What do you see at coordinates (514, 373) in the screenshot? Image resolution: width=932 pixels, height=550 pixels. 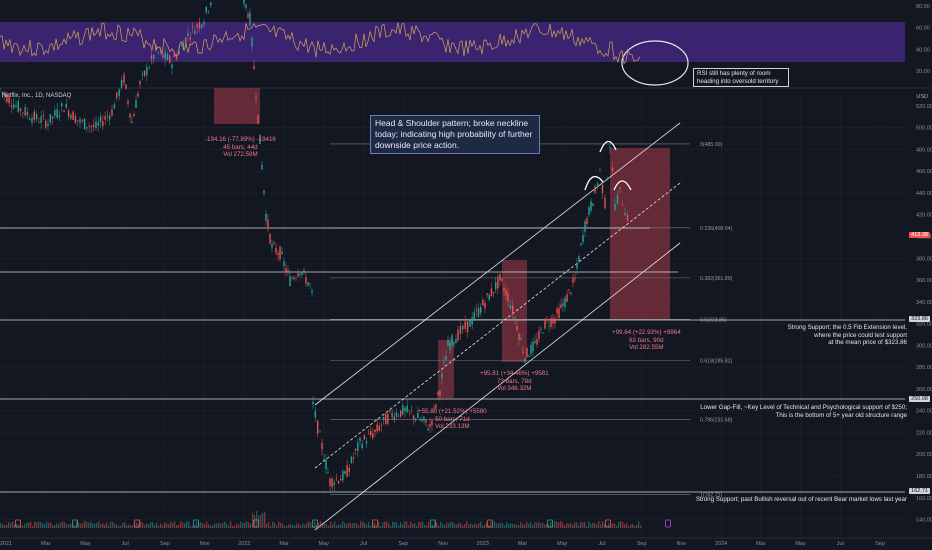 I see `measure-2-line-1: +95.81 (+34.46%) +9581` at bounding box center [514, 373].